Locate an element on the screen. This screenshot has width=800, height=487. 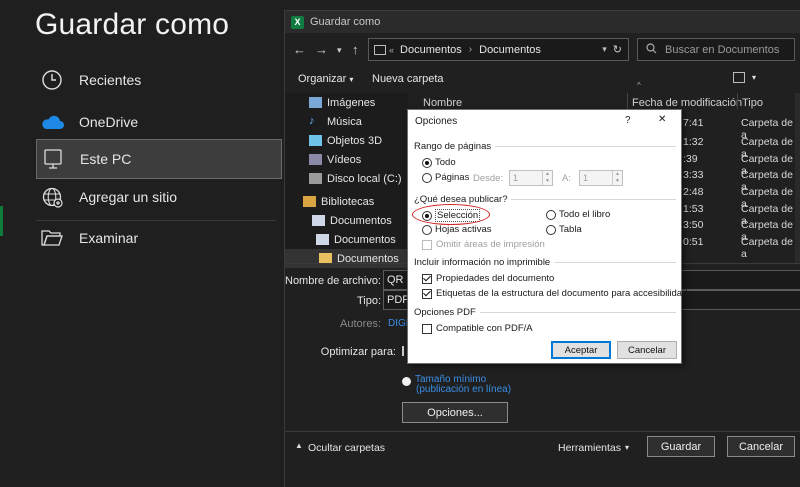
column-date: Fecha de modificación is located at coordinates (684, 101).